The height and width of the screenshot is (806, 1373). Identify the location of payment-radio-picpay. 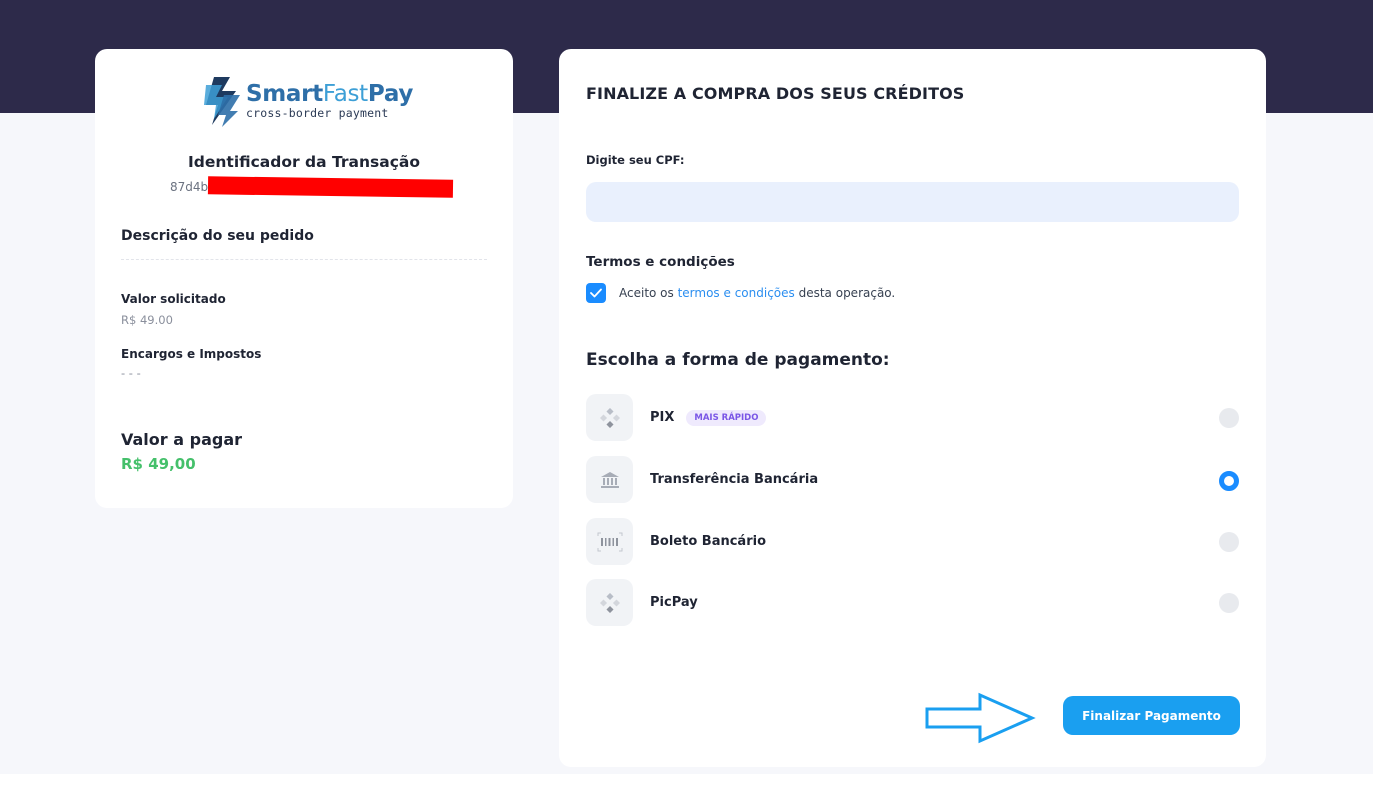
(1229, 603).